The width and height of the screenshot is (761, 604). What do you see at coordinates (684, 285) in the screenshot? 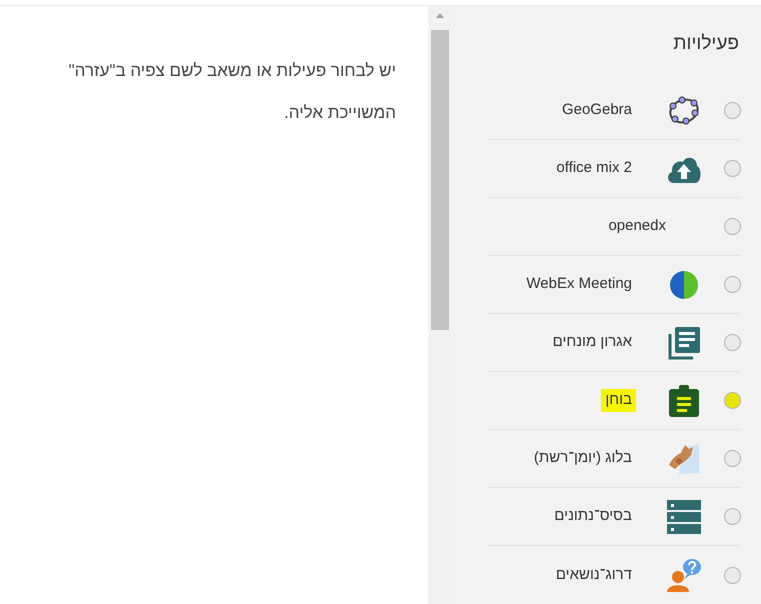
I see `globe-icon` at bounding box center [684, 285].